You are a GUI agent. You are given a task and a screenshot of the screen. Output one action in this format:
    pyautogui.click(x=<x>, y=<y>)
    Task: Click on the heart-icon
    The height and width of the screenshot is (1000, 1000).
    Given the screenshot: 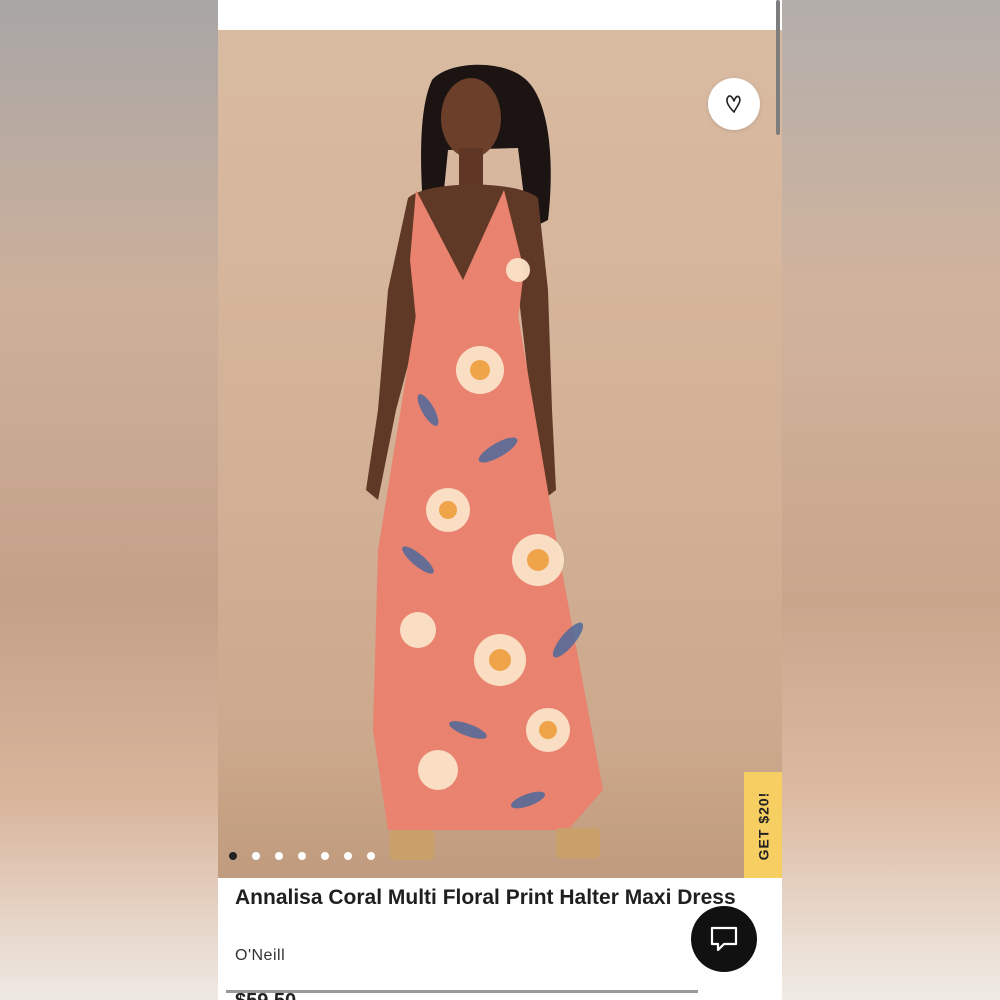 What is the action you would take?
    pyautogui.click(x=733, y=104)
    